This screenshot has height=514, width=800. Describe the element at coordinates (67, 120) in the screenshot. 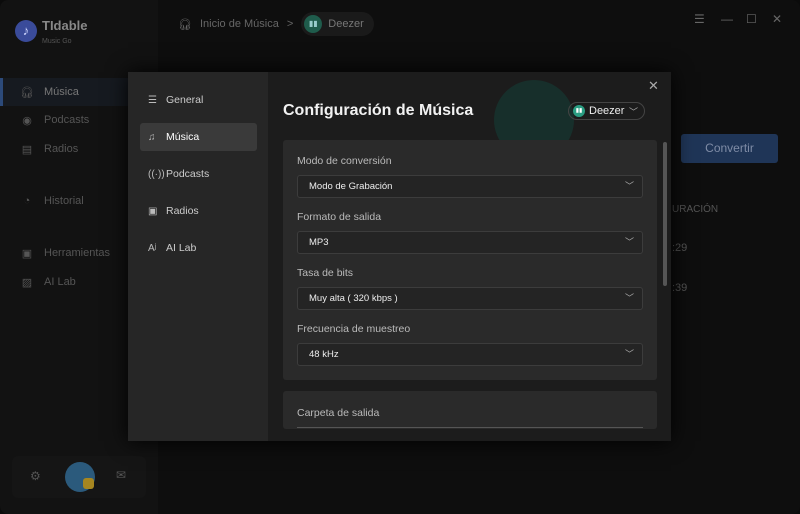

I see `sidebar-item-label: Podcasts` at that location.